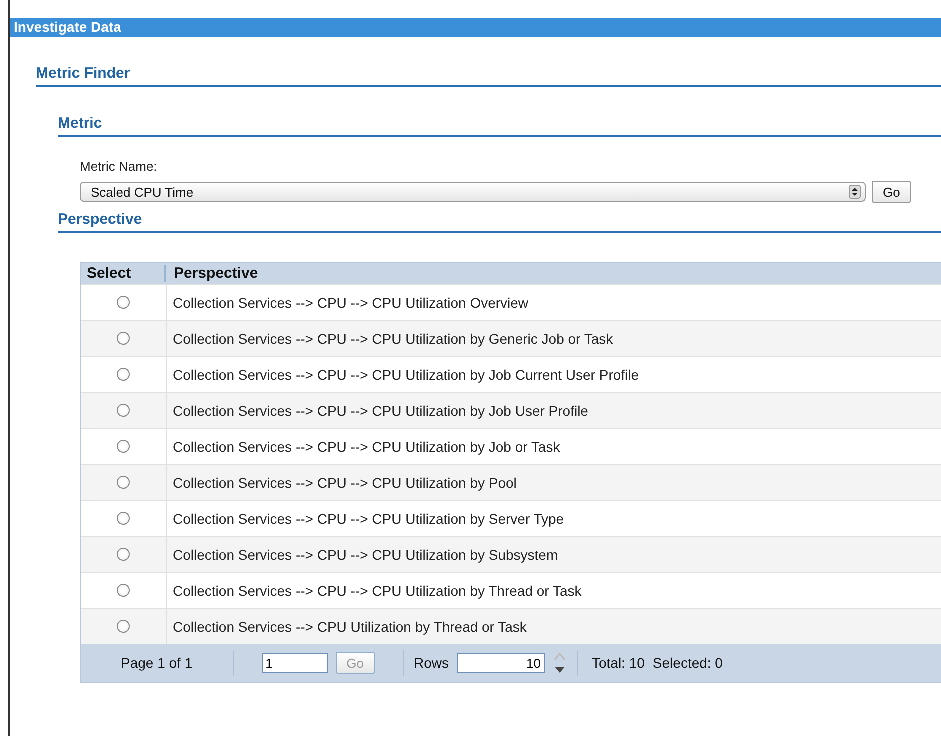 The image size is (941, 736). I want to click on total-count: Total: 10, so click(618, 663).